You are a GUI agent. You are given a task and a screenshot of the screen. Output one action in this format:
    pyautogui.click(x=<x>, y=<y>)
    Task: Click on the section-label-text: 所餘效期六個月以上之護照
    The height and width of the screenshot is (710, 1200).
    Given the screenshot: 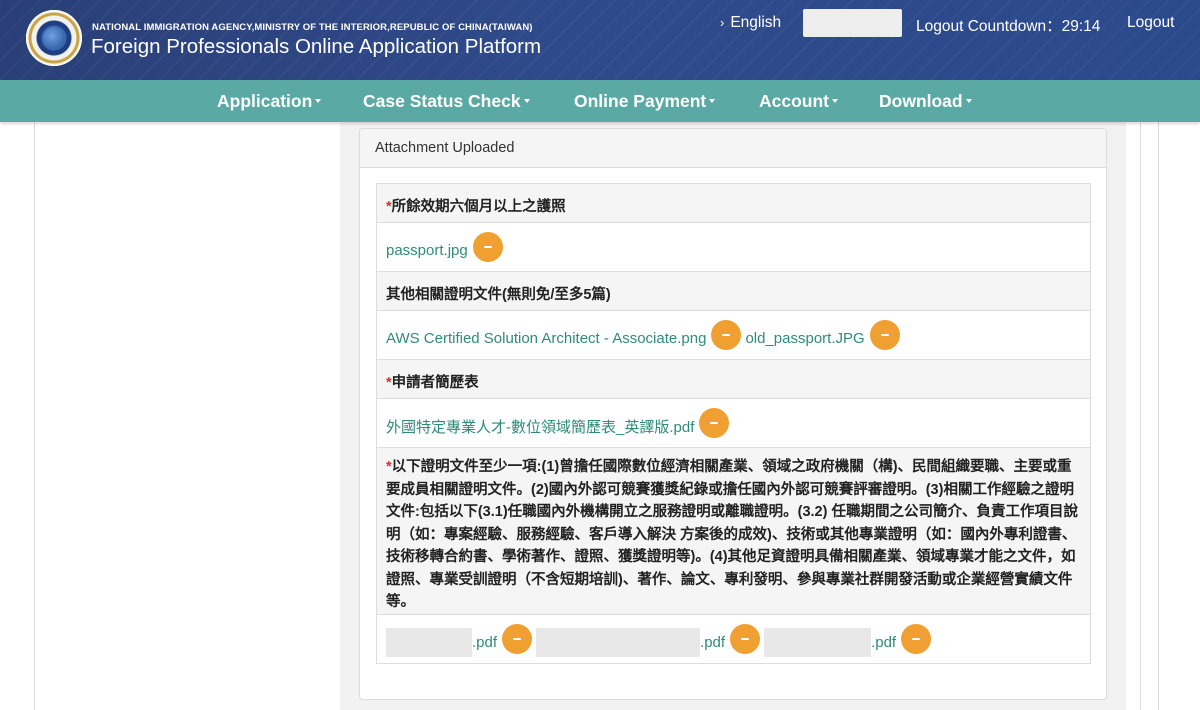 What is the action you would take?
    pyautogui.click(x=478, y=207)
    